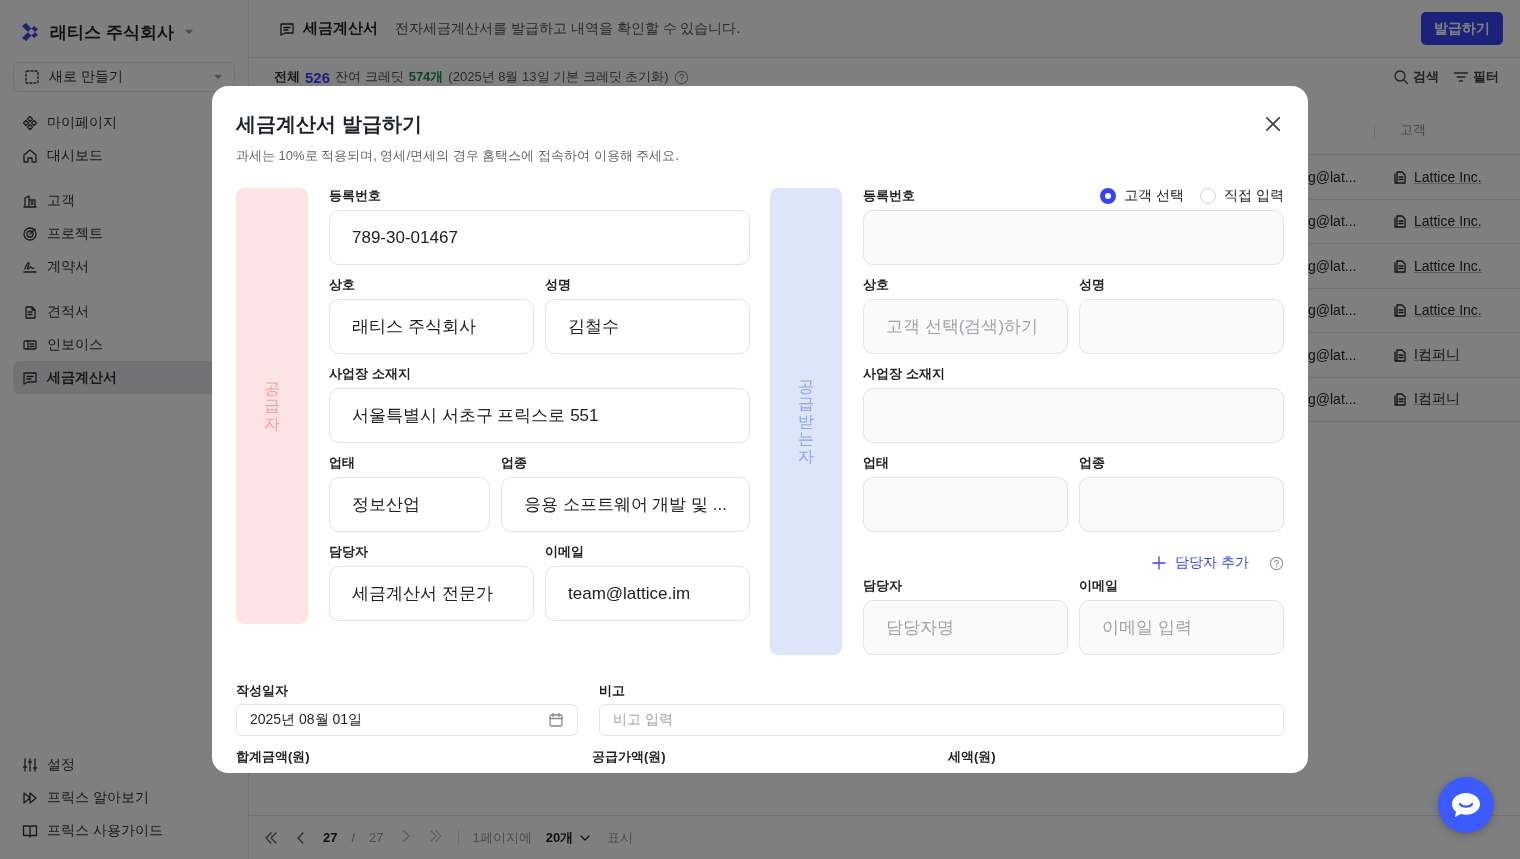 The image size is (1520, 859). I want to click on per-page-select: 20개, so click(569, 837).